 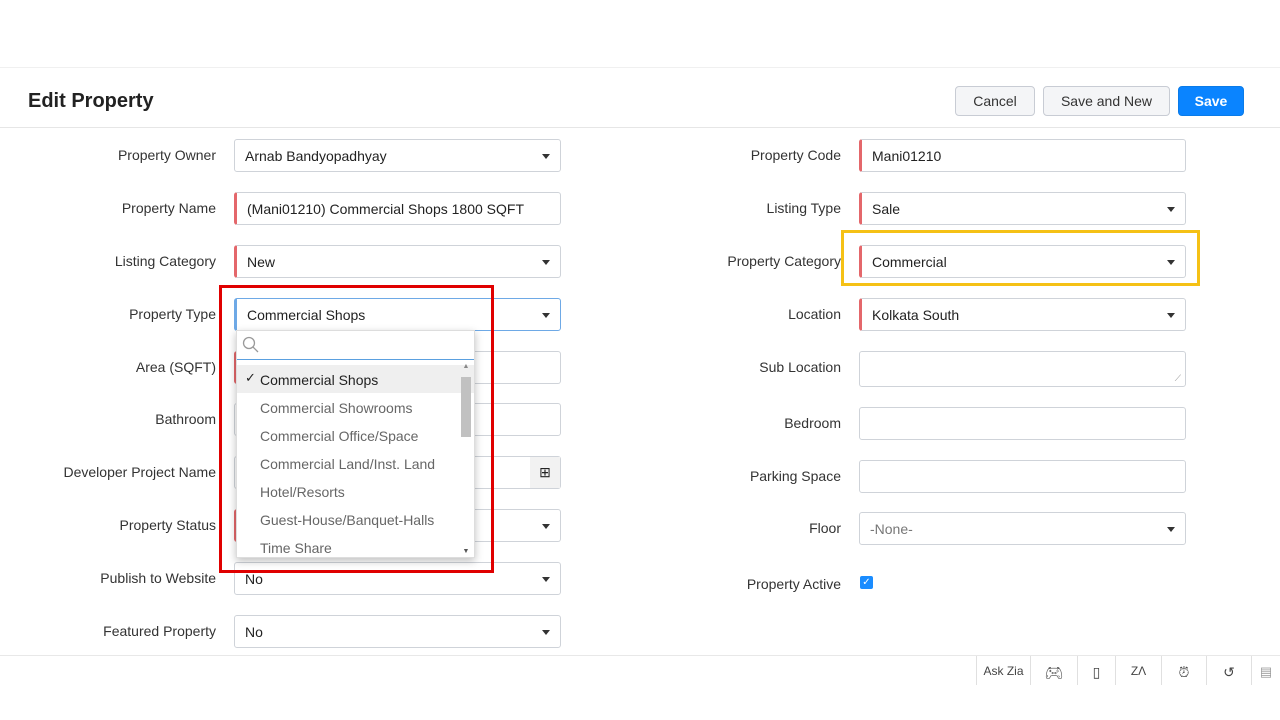 What do you see at coordinates (1178, 378) in the screenshot?
I see `resize-handle-icon: ⟋` at bounding box center [1178, 378].